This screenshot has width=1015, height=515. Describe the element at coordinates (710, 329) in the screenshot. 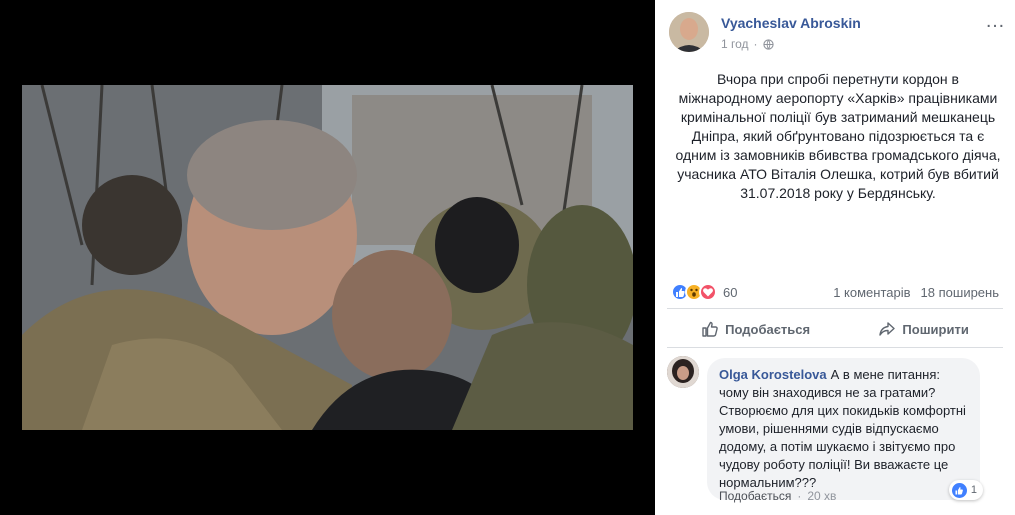

I see `thumbs-up-icon` at that location.